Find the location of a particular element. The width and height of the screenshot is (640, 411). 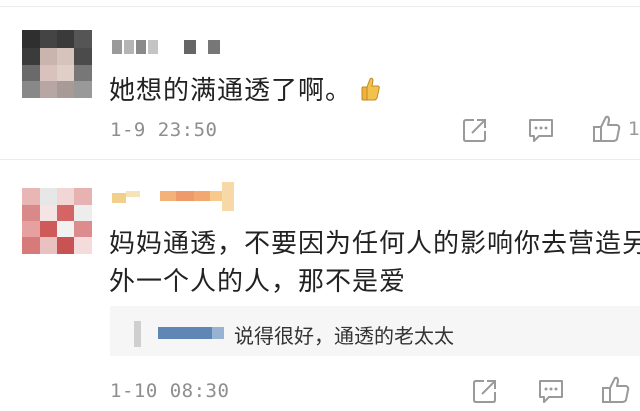

timestamp: 1-9 23:50 is located at coordinates (164, 130).